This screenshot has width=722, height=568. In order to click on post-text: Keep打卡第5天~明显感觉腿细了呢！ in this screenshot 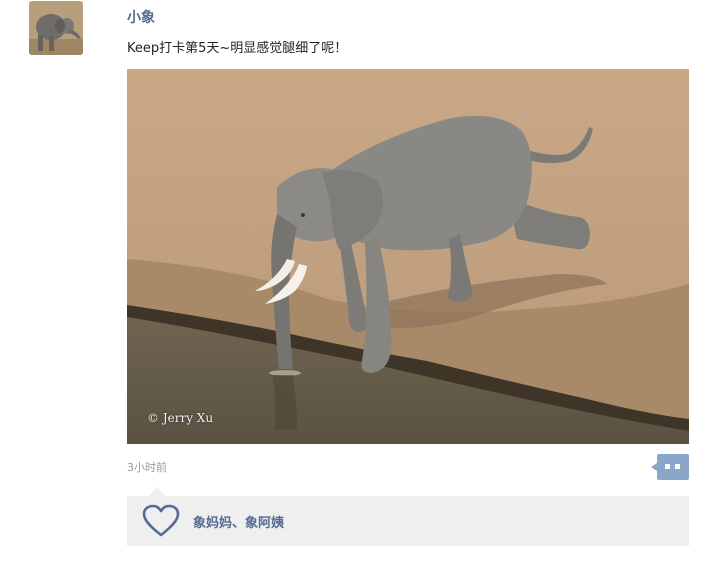, I will do `click(237, 48)`.